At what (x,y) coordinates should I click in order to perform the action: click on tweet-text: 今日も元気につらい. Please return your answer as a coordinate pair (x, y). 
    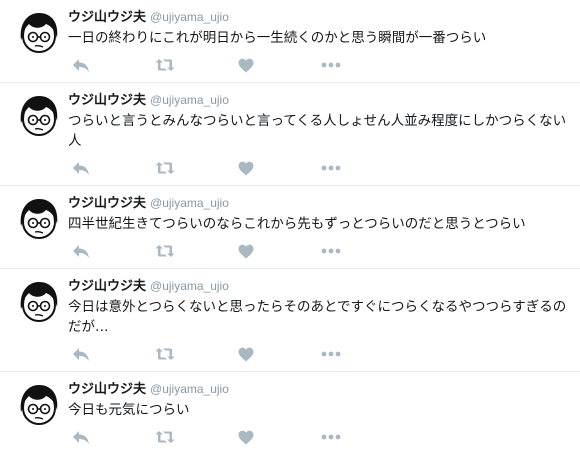
    Looking at the image, I should click on (129, 410).